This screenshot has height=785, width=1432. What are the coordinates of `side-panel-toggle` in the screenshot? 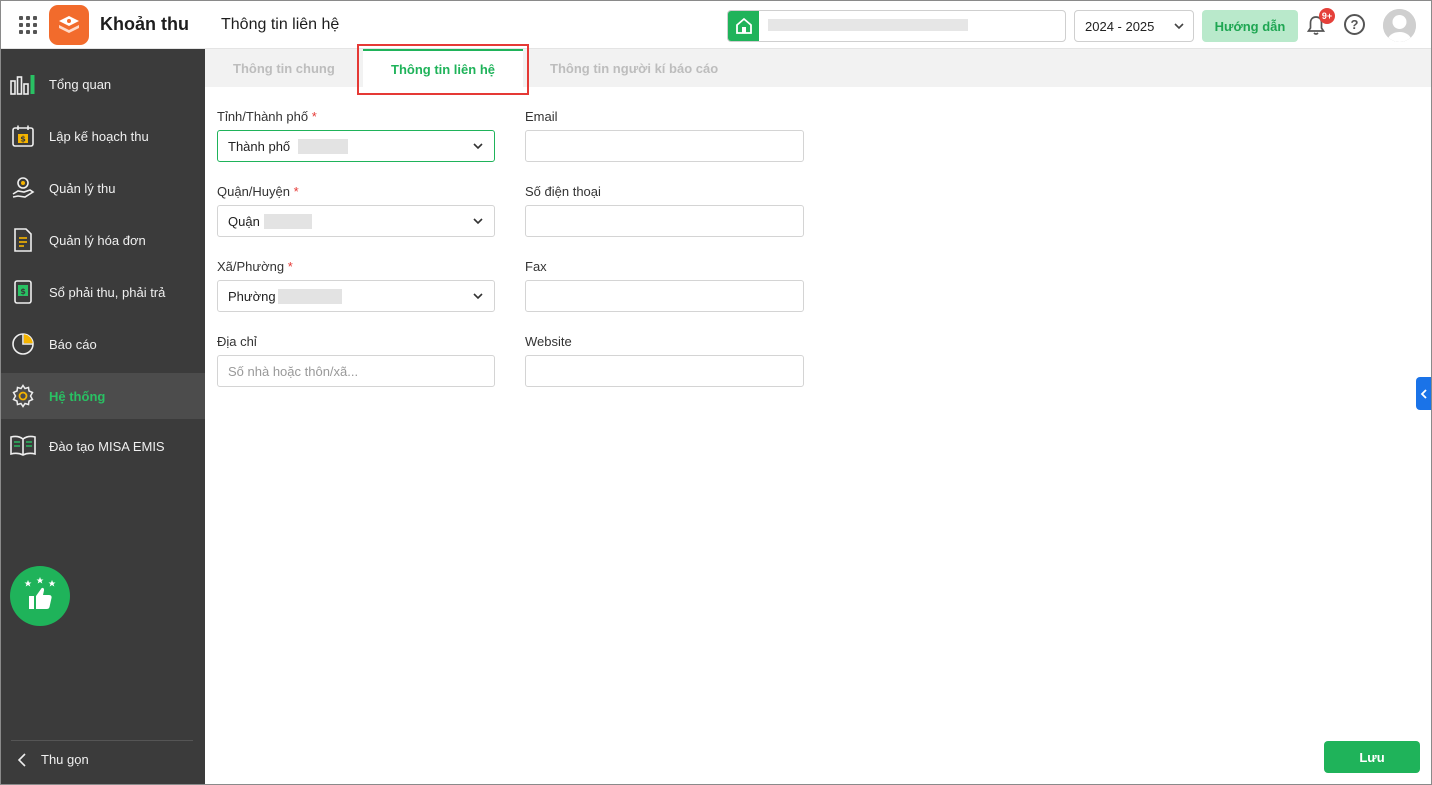 It's located at (1423, 393).